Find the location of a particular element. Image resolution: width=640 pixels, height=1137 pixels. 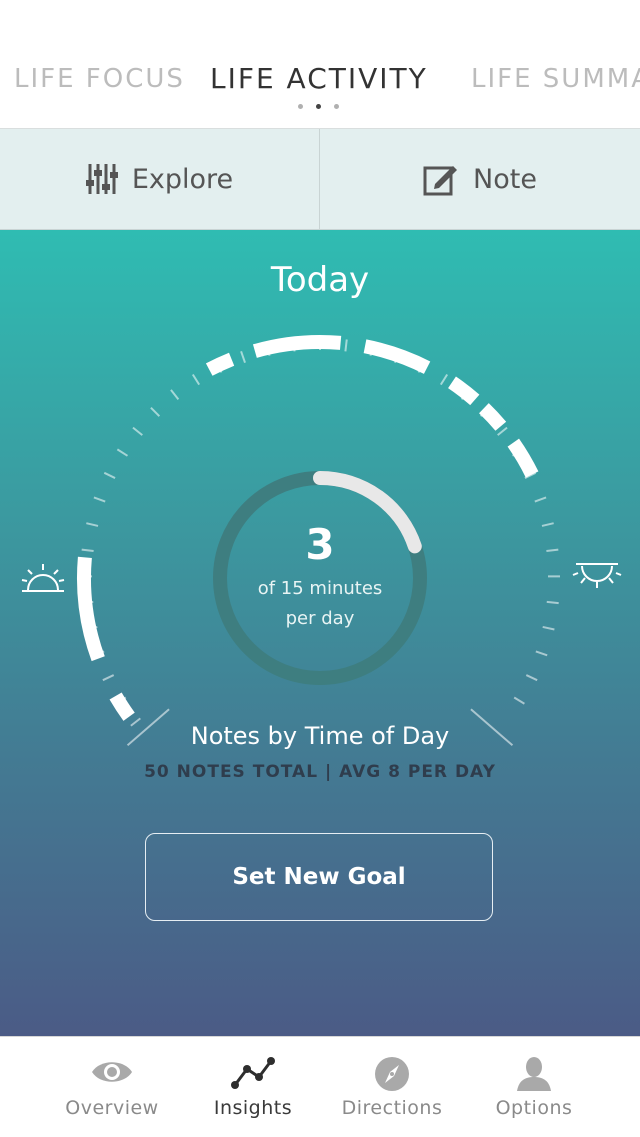

tab-directions-label: Directions is located at coordinates (392, 1108).